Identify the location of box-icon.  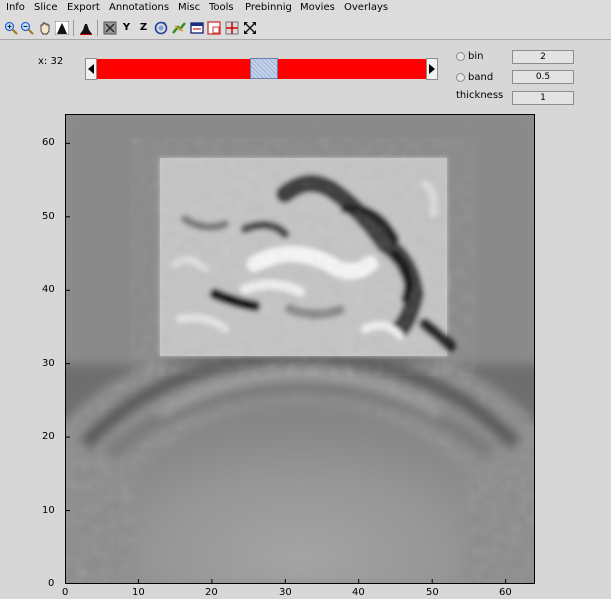
(213, 27).